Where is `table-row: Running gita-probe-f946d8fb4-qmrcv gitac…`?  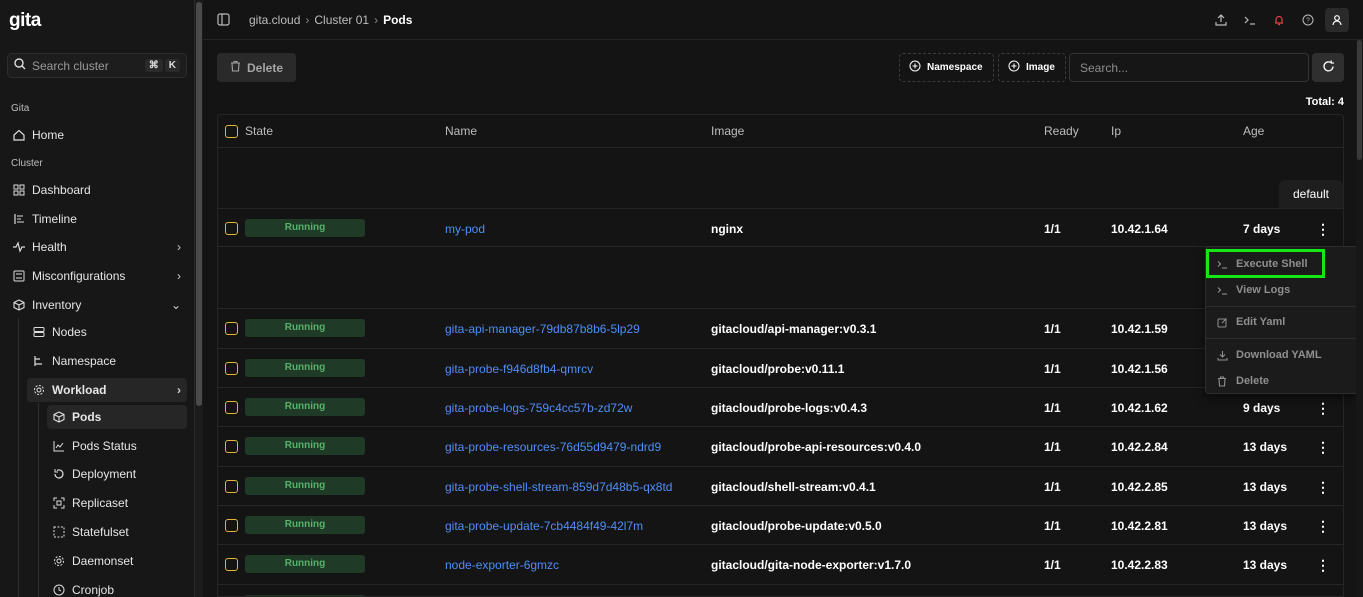 table-row: Running gita-probe-f946d8fb4-qmrcv gitac… is located at coordinates (780, 368).